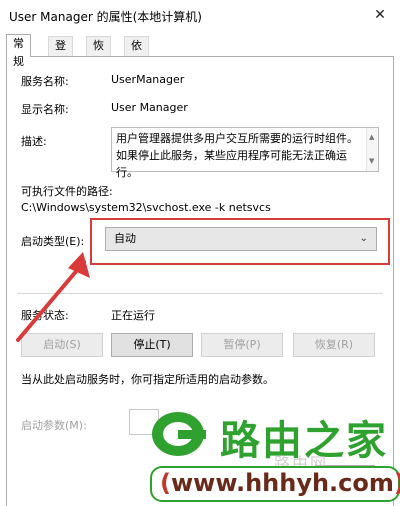 This screenshot has width=400, height=506. I want to click on pause-button: 暂停(P), so click(242, 345).